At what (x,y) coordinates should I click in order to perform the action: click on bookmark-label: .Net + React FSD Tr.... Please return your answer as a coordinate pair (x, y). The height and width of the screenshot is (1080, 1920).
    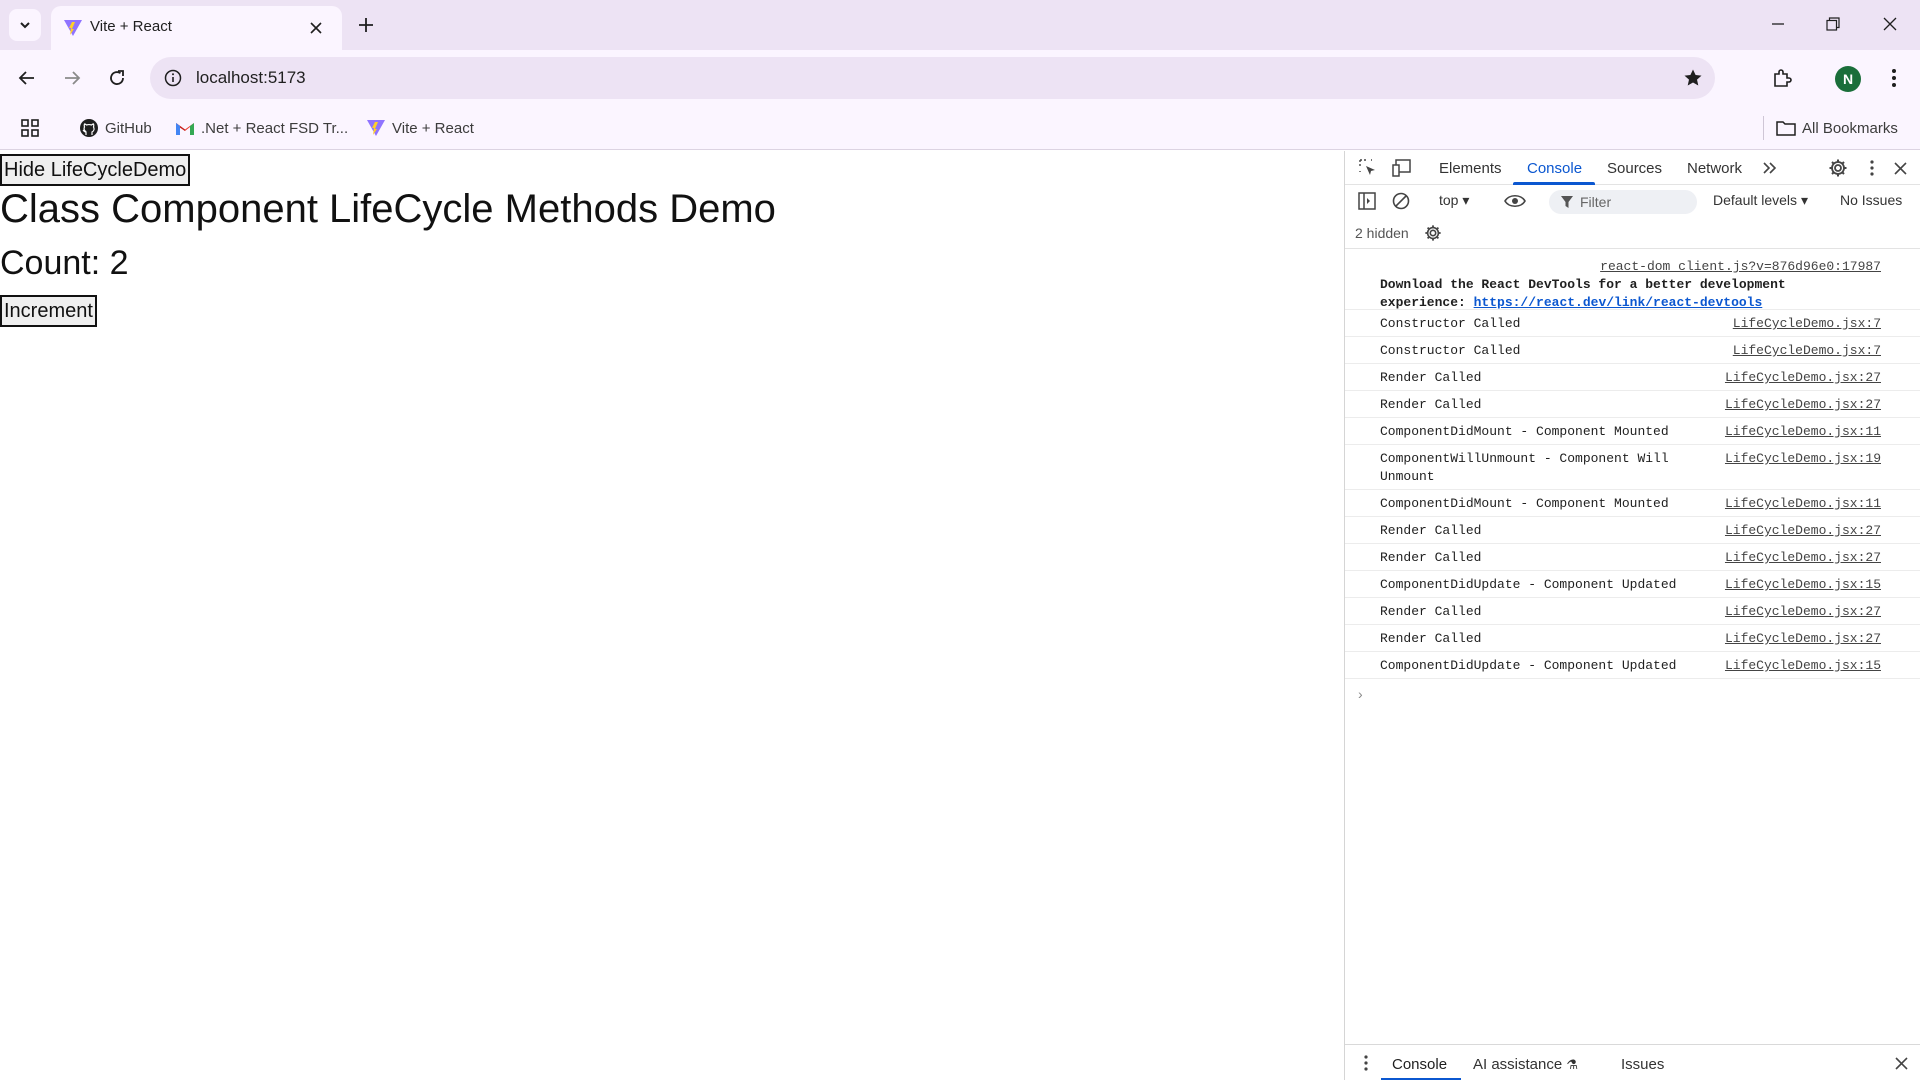
    Looking at the image, I should click on (275, 128).